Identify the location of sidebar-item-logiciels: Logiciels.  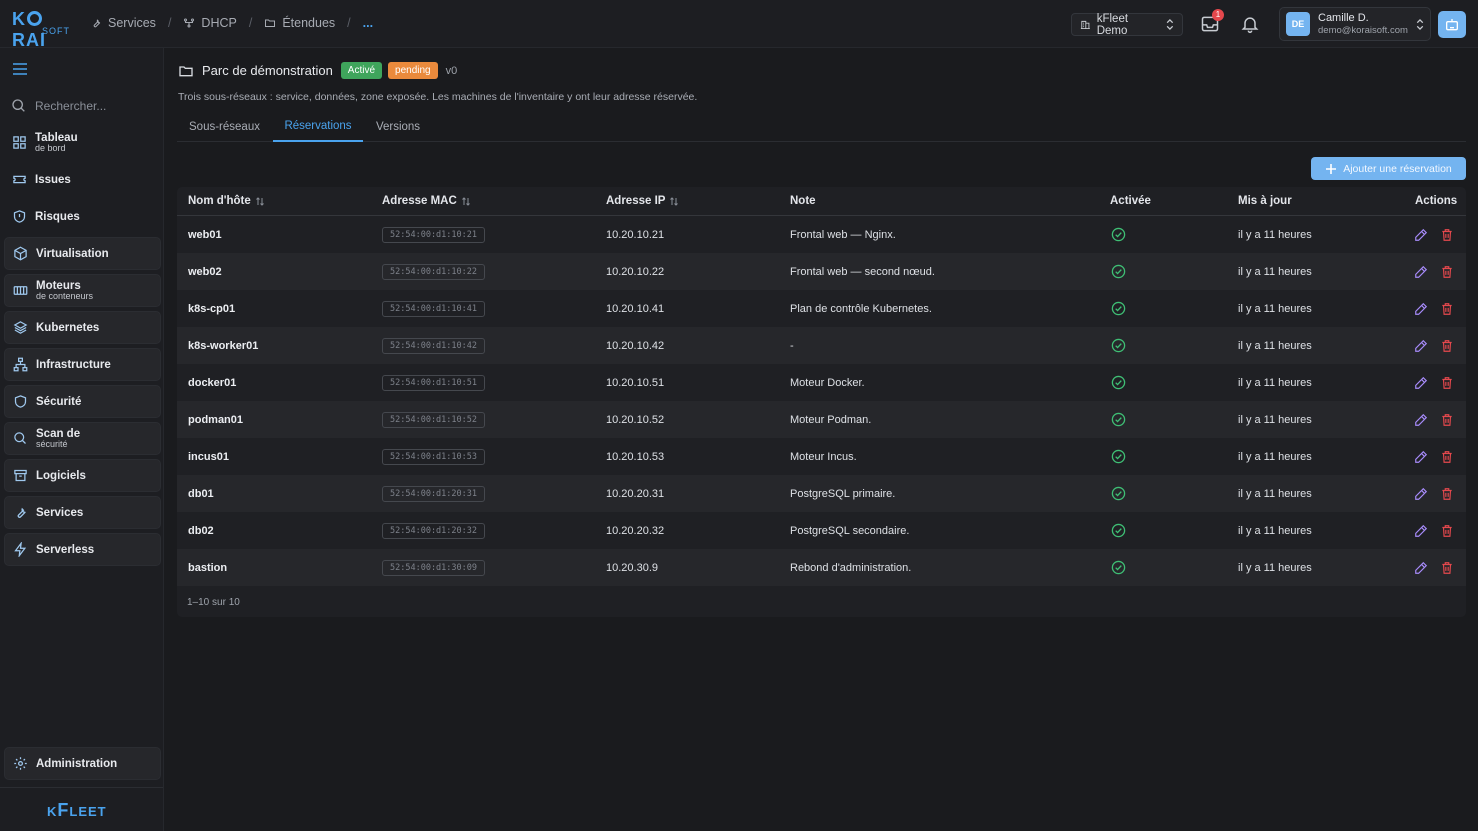
(82, 475).